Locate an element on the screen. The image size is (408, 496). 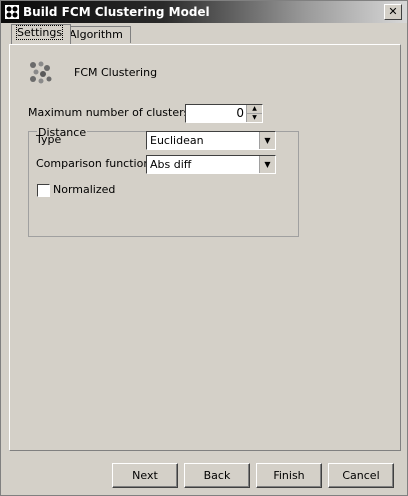
cluster-dots-icon is located at coordinates (41, 72).